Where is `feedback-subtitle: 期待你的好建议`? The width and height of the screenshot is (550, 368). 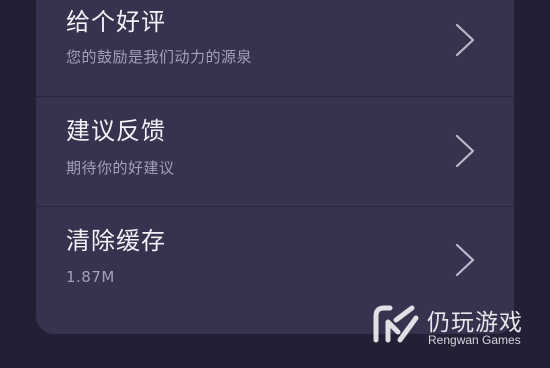
feedback-subtitle: 期待你的好建议 is located at coordinates (120, 168).